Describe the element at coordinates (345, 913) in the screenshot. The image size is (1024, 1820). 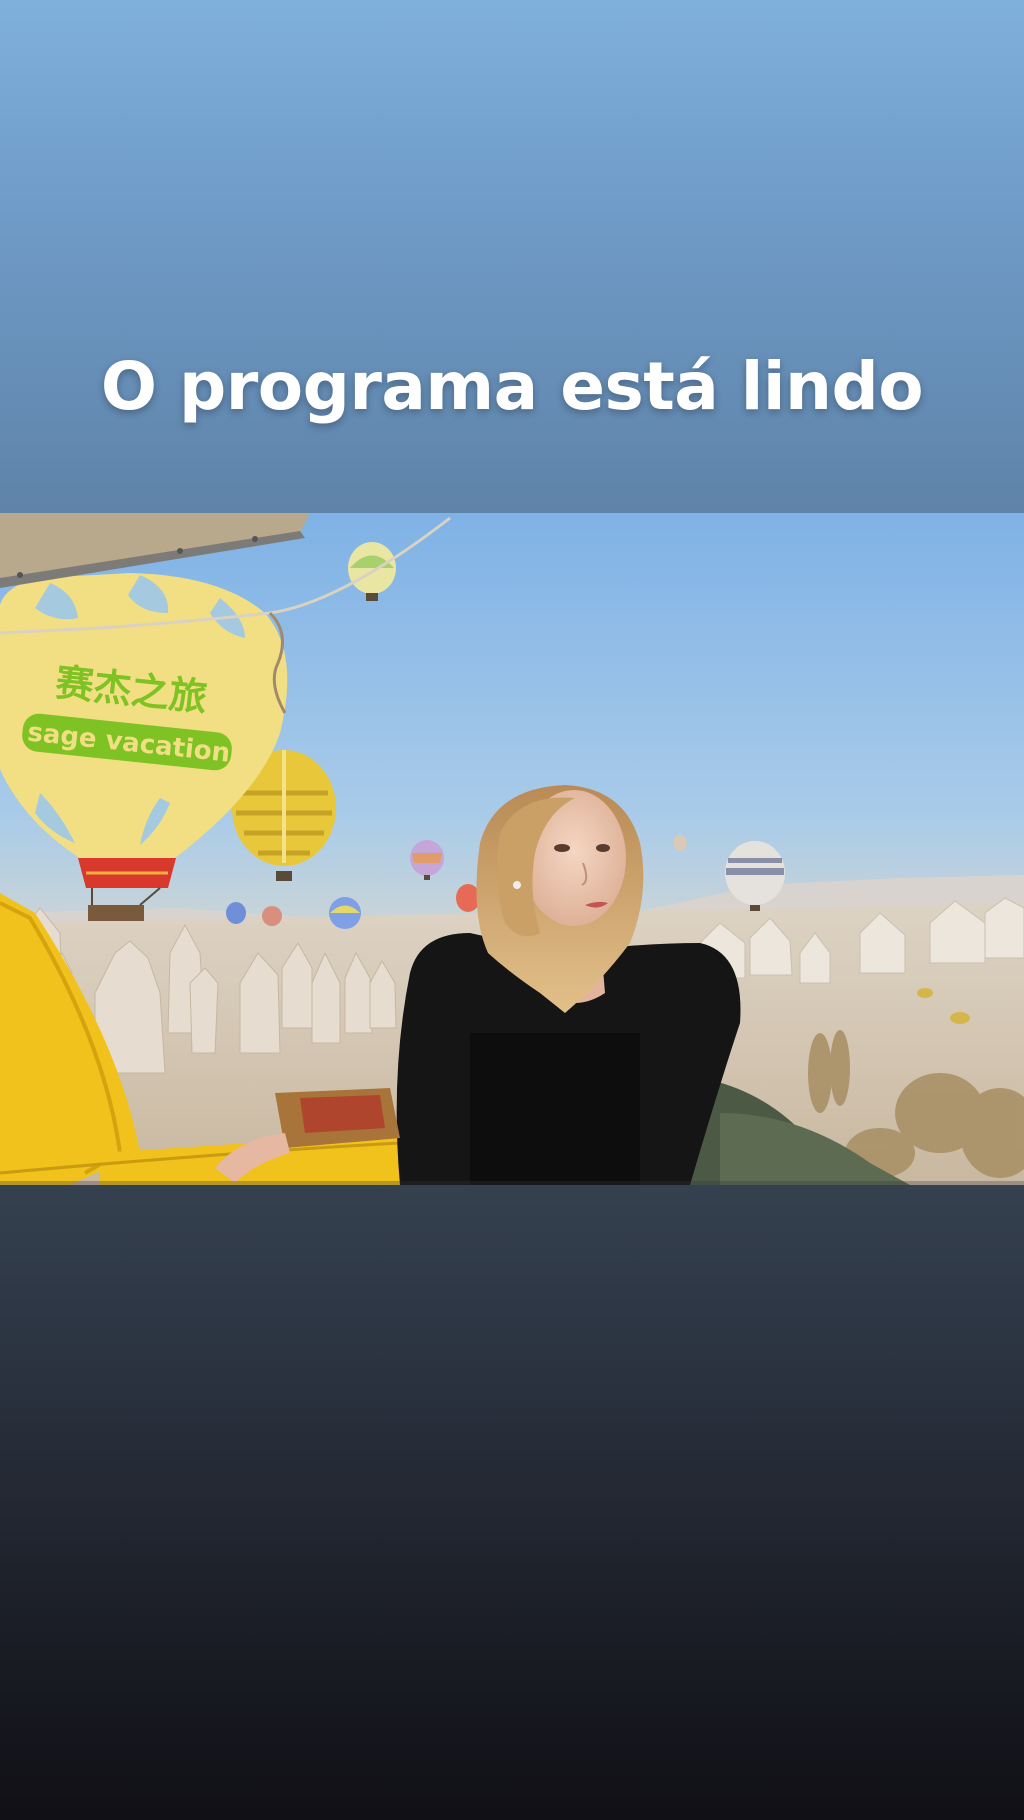
I see `balloon-blue` at that location.